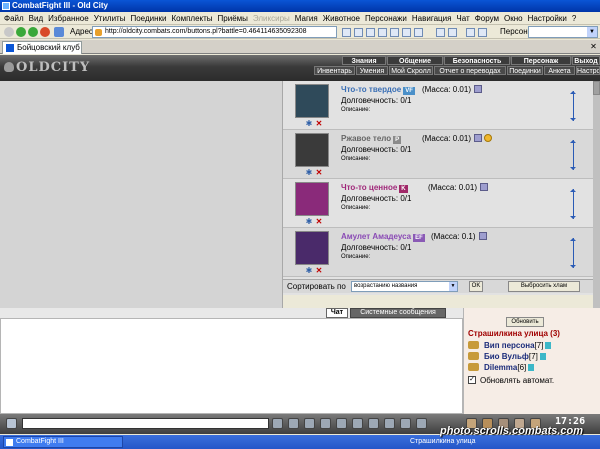 This screenshot has width=600, height=449. What do you see at coordinates (386, 18) in the screenshot?
I see `menu-characters: Персонажи` at bounding box center [386, 18].